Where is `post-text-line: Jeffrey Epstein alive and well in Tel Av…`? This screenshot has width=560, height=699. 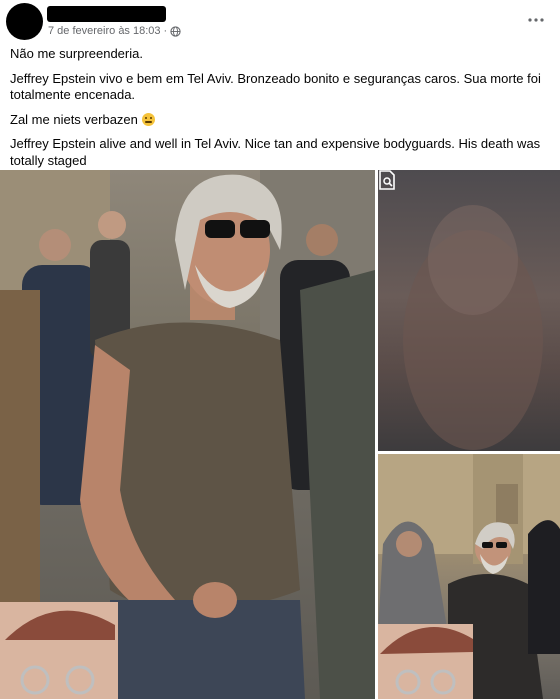
post-text-line: Jeffrey Epstein alive and well in Tel Av… is located at coordinates (275, 152).